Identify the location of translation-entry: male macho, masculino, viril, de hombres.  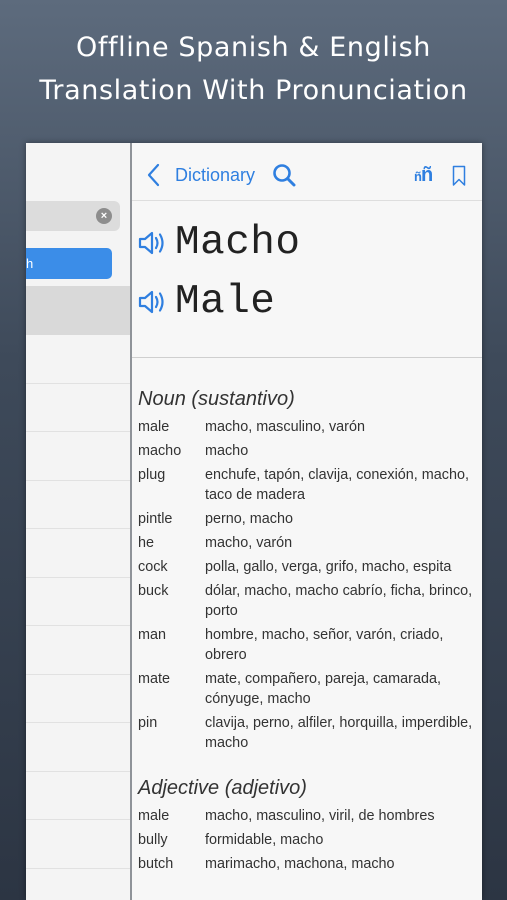
(308, 816).